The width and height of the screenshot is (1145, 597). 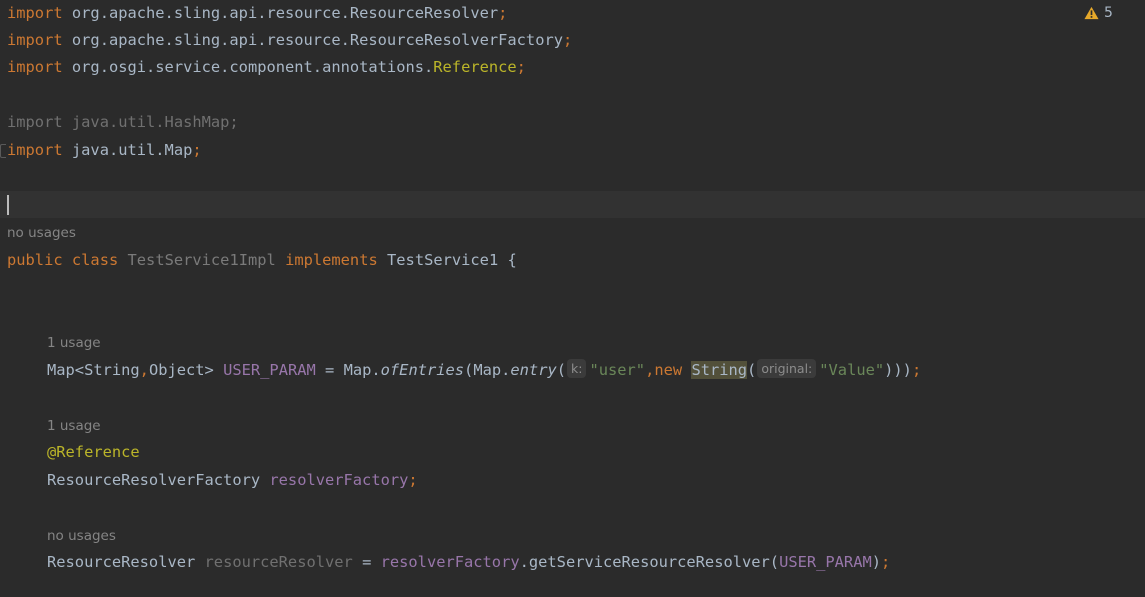 I want to click on string-literal-user: "user", so click(x=617, y=370).